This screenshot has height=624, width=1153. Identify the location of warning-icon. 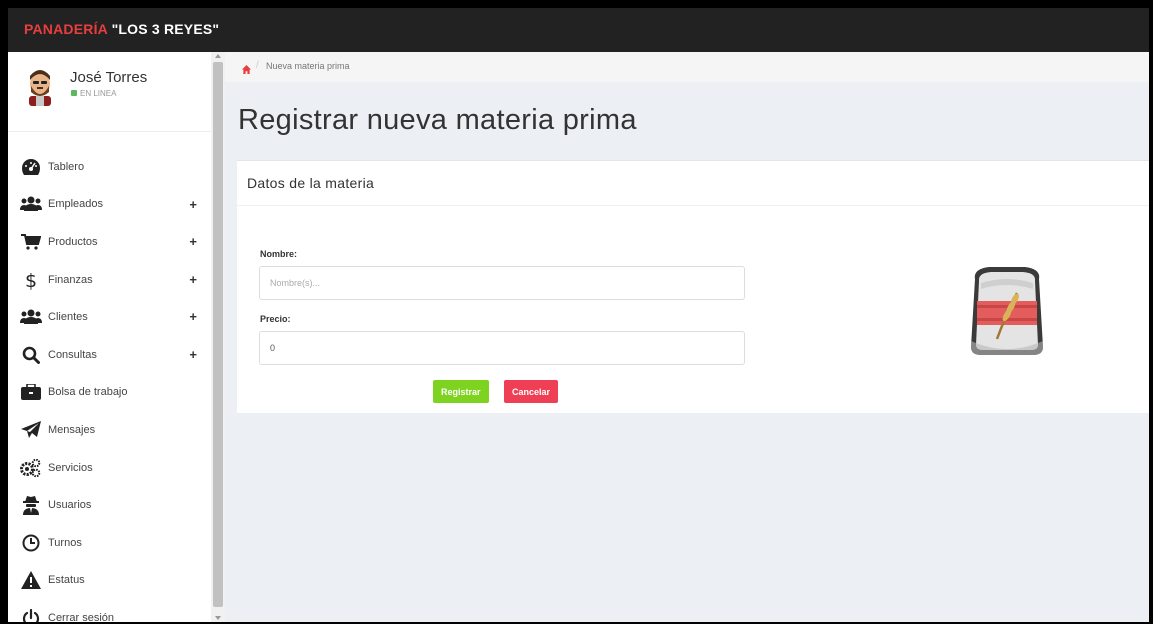
(31, 580).